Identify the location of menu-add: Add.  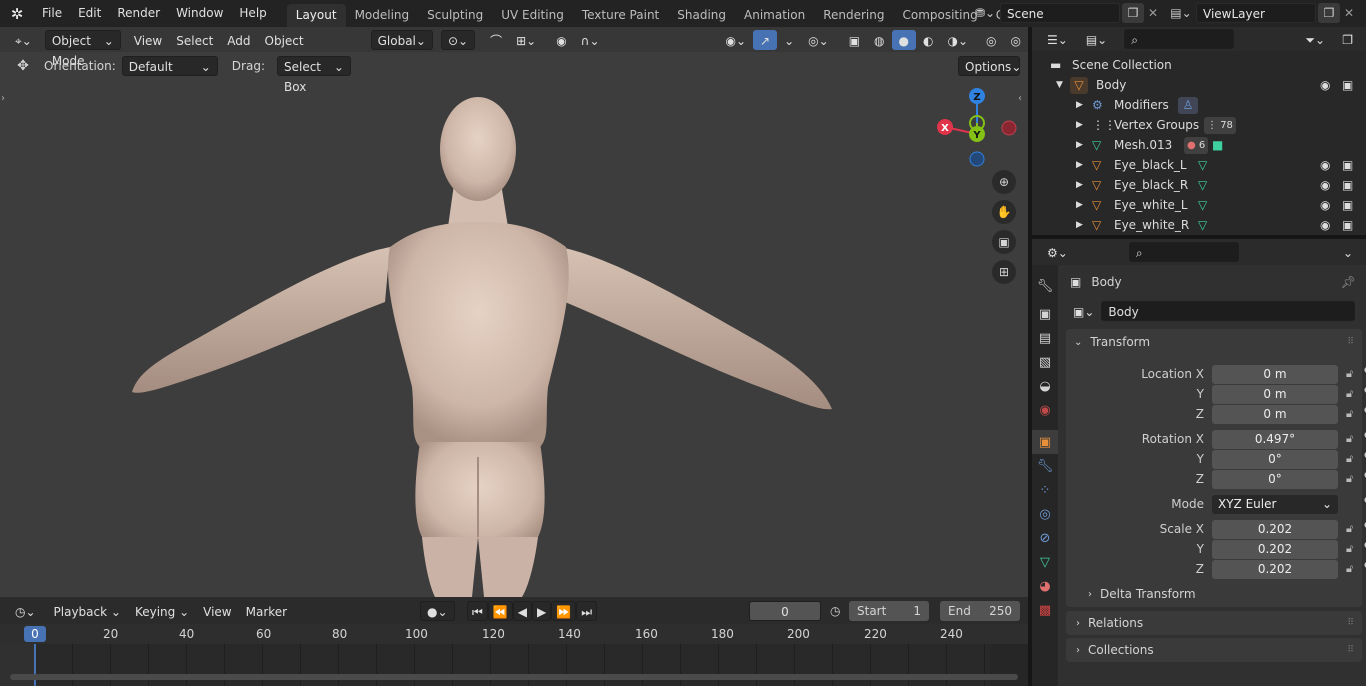
(238, 40).